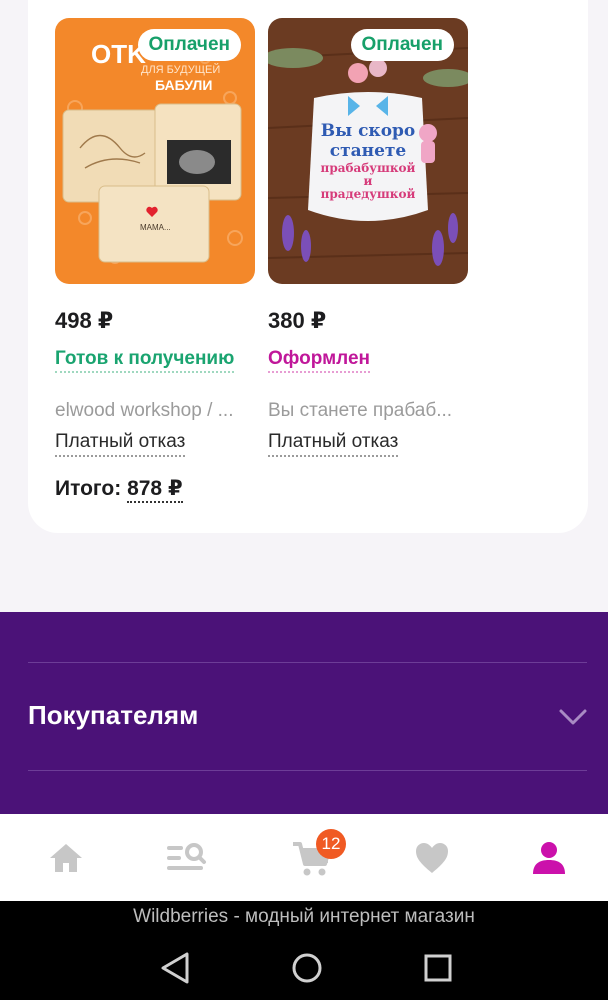 The height and width of the screenshot is (1000, 608). What do you see at coordinates (155, 490) in the screenshot?
I see `total-amount: 878 ₽` at bounding box center [155, 490].